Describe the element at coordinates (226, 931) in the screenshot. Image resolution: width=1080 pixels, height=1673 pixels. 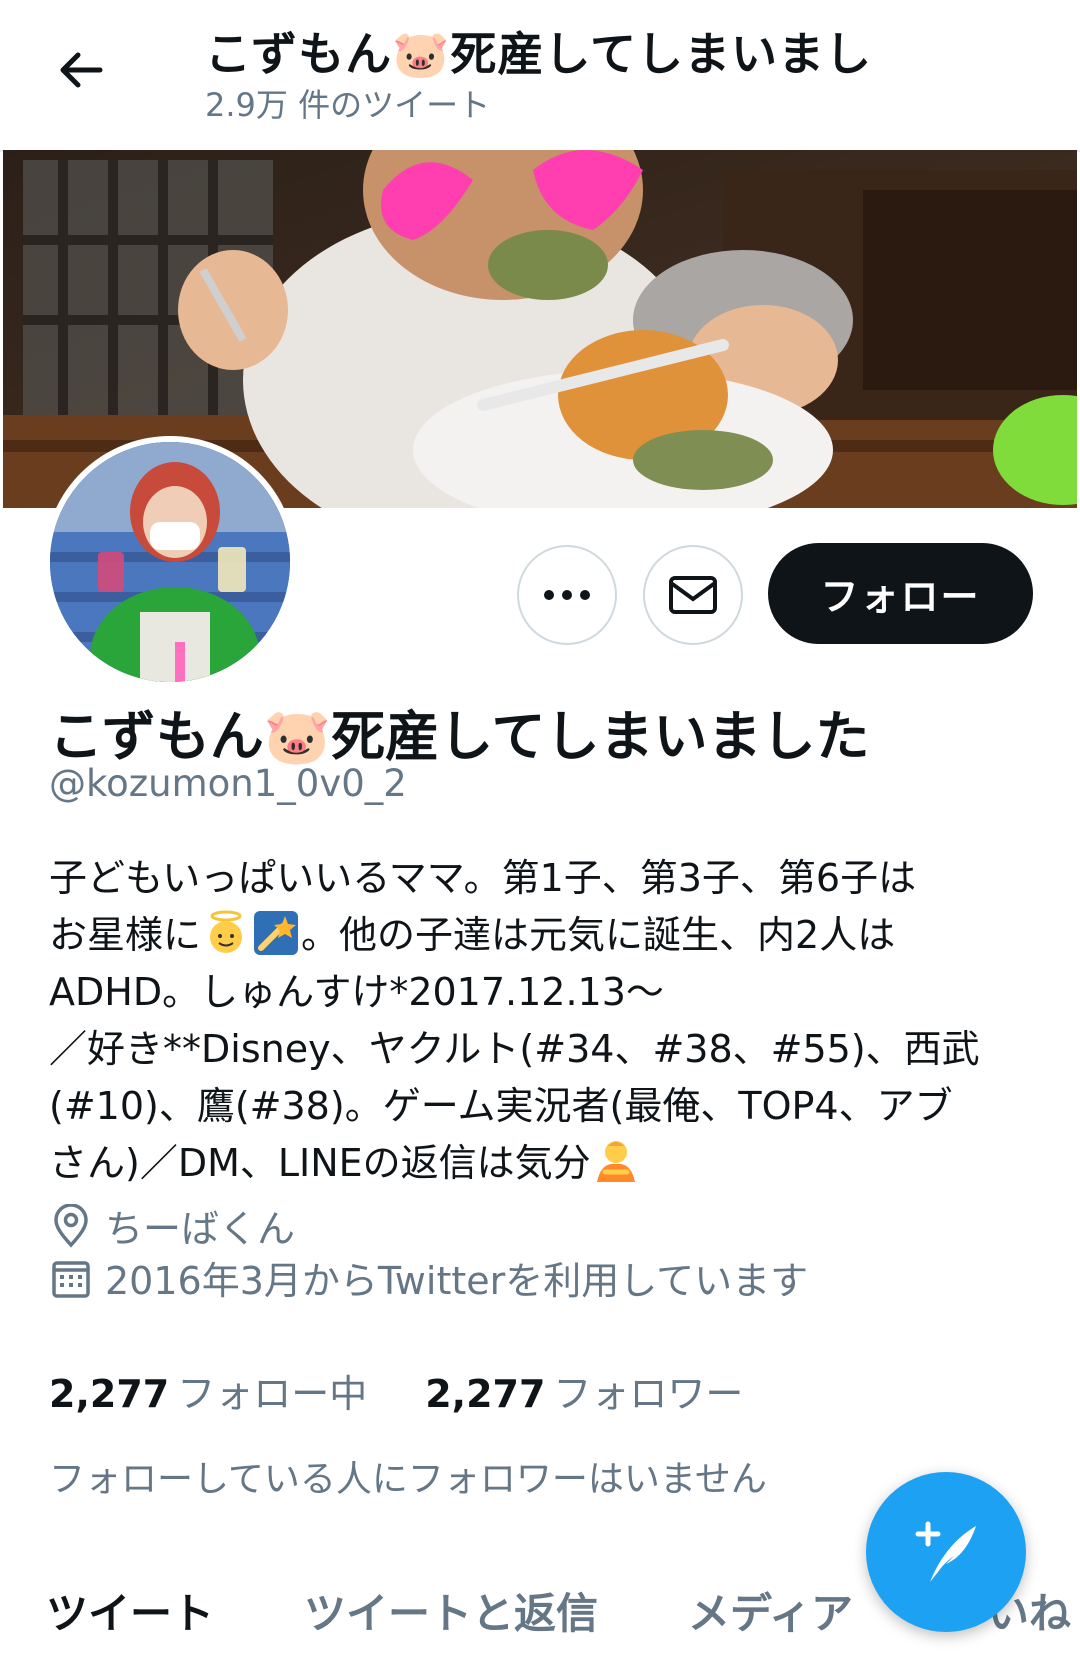
I see `angel-emoji-icon` at that location.